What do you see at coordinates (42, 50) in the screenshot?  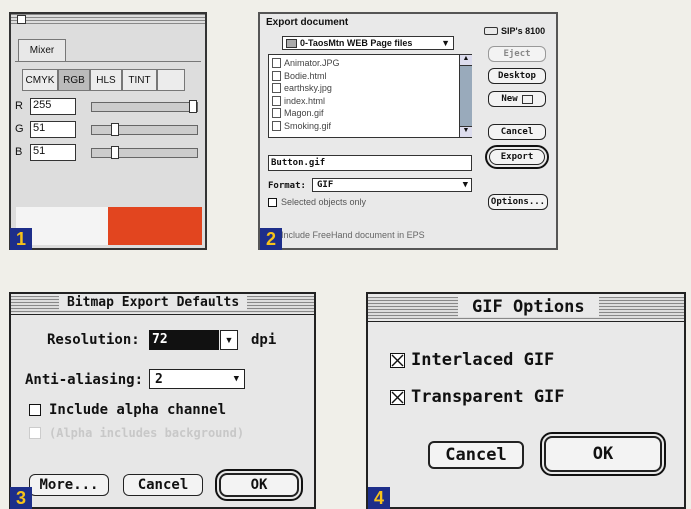 I see `tab-mixer: Mixer` at bounding box center [42, 50].